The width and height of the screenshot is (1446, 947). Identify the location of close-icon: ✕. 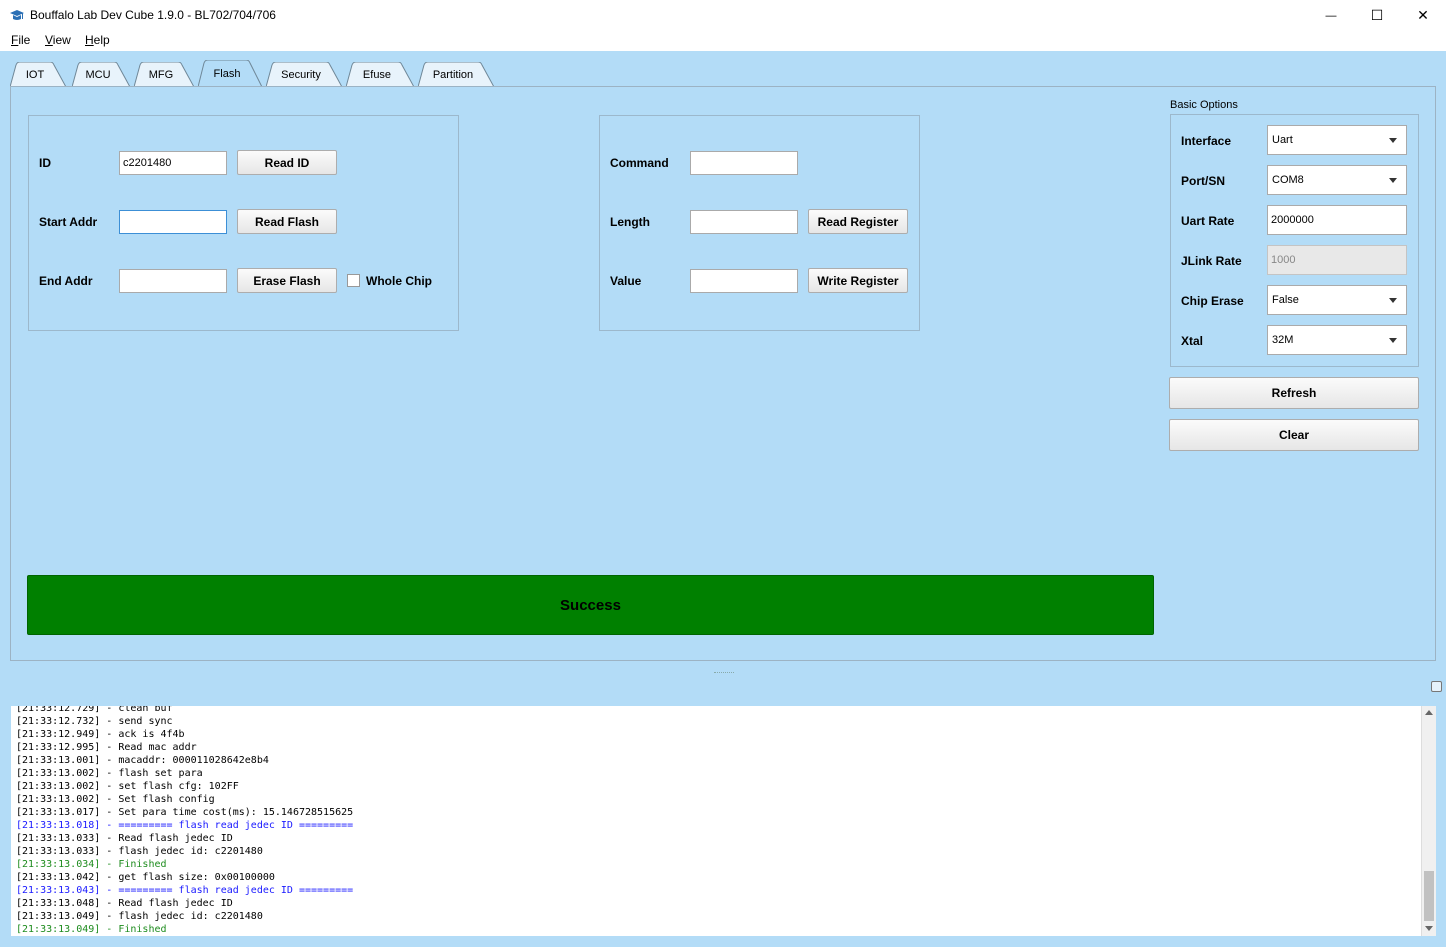
(1423, 15).